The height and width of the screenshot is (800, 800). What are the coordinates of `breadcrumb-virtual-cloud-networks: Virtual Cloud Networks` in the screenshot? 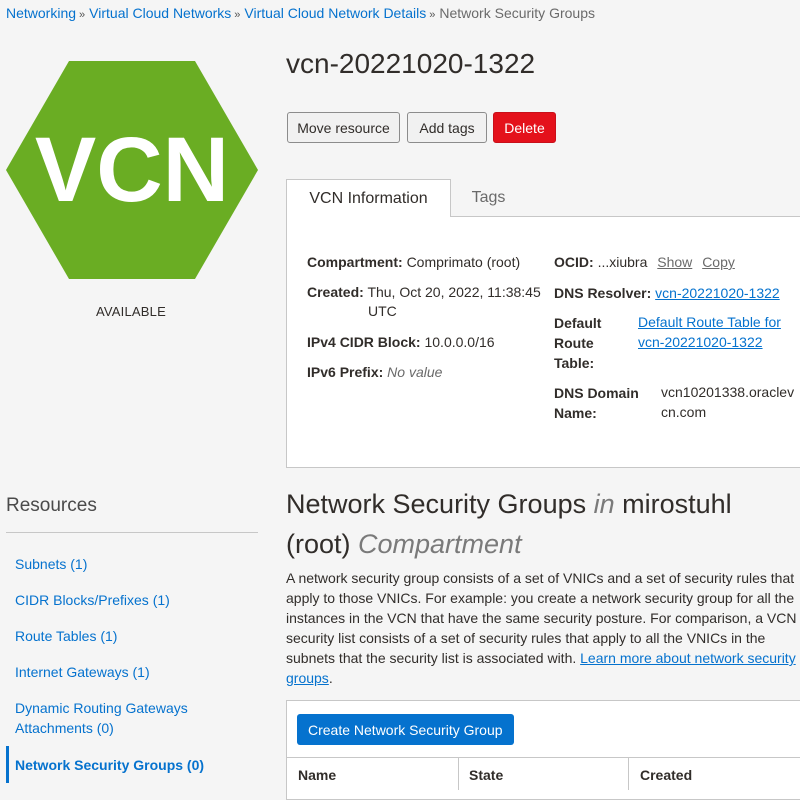 It's located at (160, 13).